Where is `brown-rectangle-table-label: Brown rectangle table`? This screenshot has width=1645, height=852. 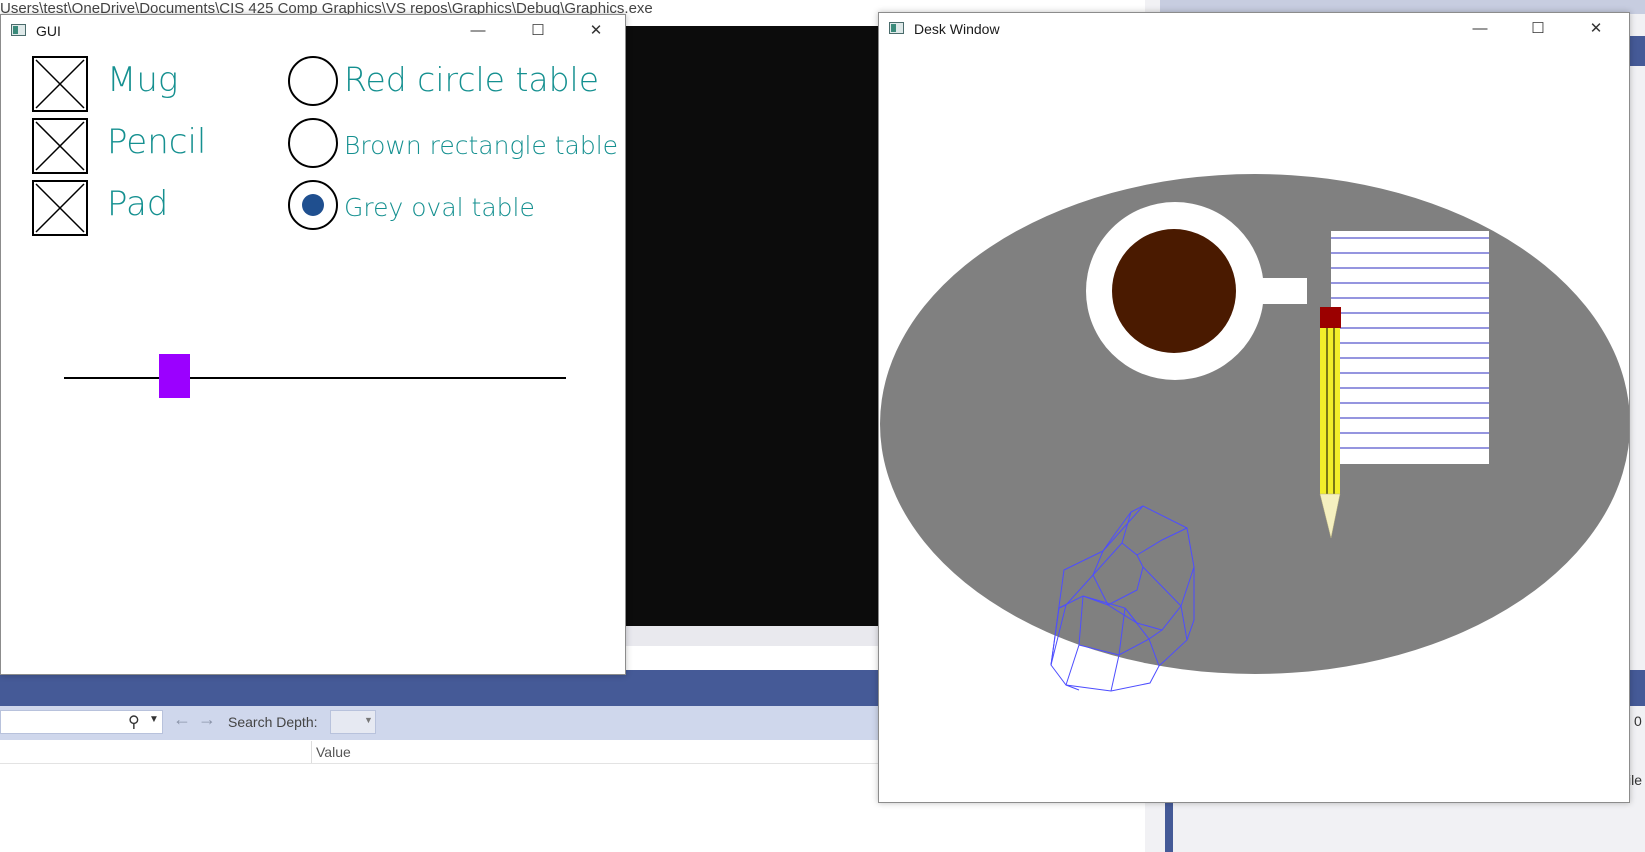 brown-rectangle-table-label: Brown rectangle table is located at coordinates (481, 145).